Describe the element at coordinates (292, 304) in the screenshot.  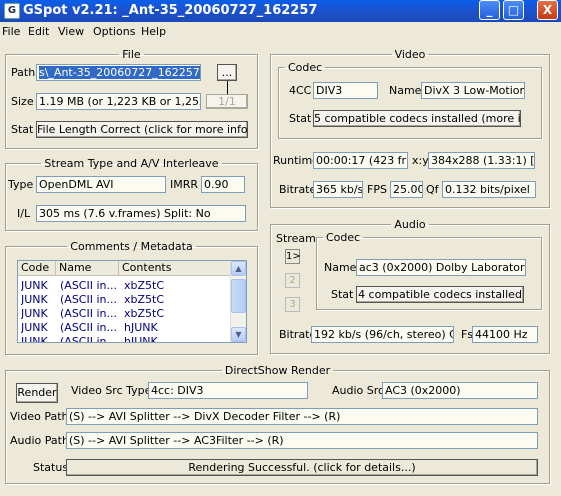
I see `audio-stream-3-button: 3` at that location.